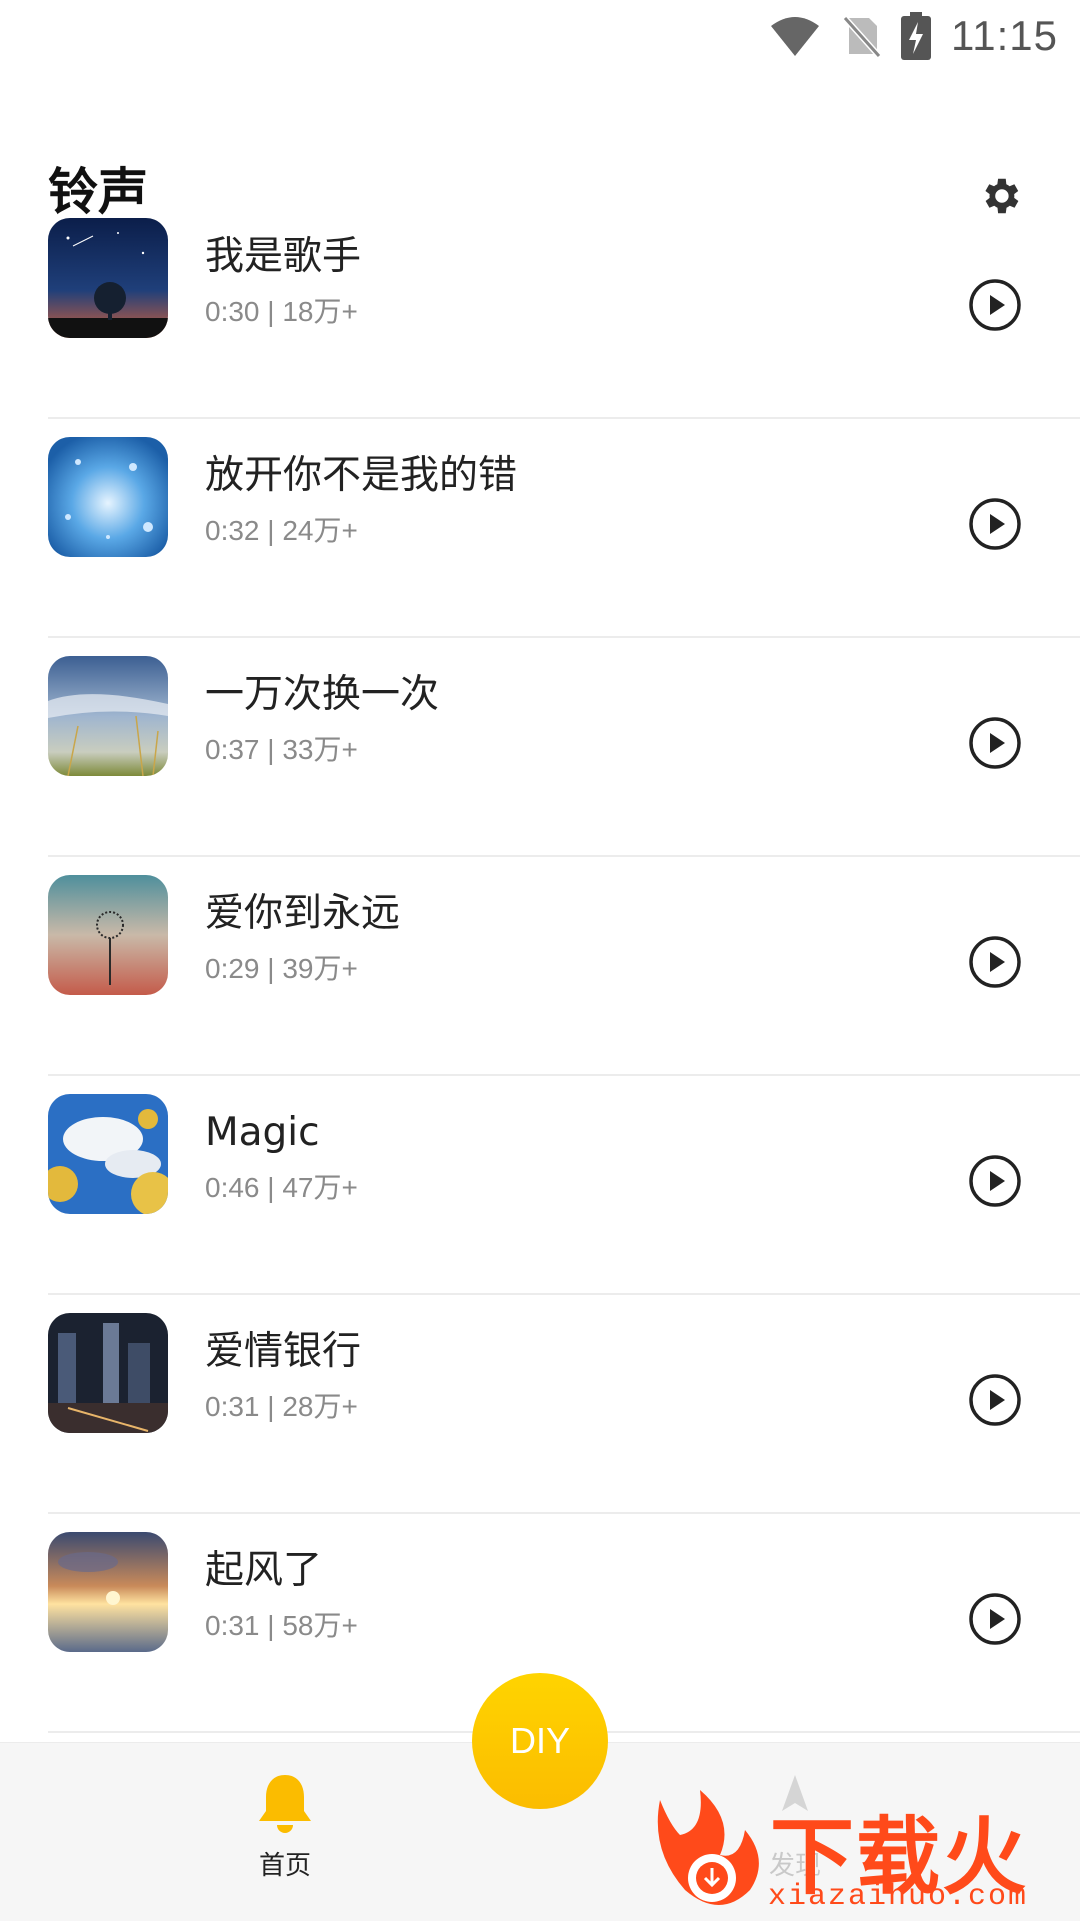 The width and height of the screenshot is (1080, 1921). Describe the element at coordinates (281, 749) in the screenshot. I see `ringtone-meta: 0:37 | 33万+` at that location.